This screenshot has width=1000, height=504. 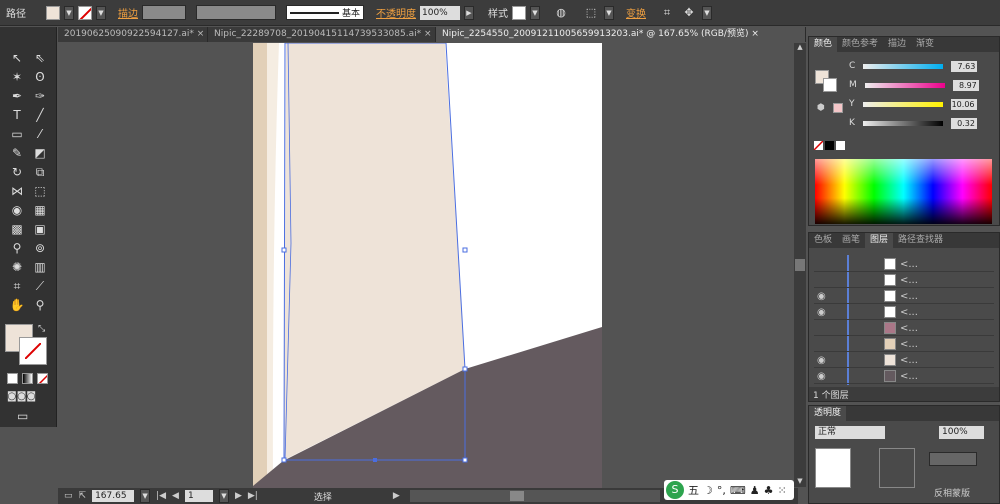 I want to click on k-slider, so click(x=902, y=123).